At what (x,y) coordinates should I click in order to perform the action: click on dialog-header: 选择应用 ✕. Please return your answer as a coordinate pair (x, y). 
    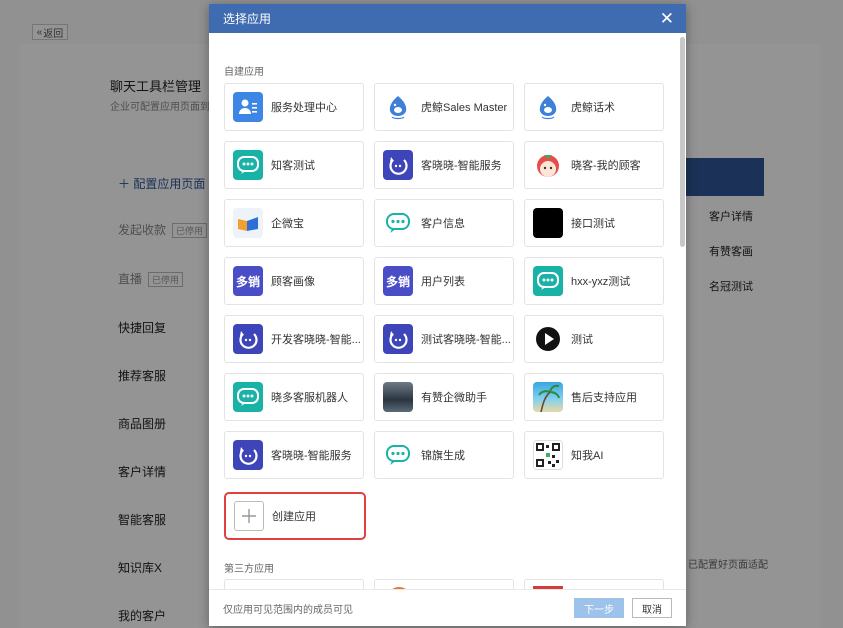
    Looking at the image, I should click on (447, 18).